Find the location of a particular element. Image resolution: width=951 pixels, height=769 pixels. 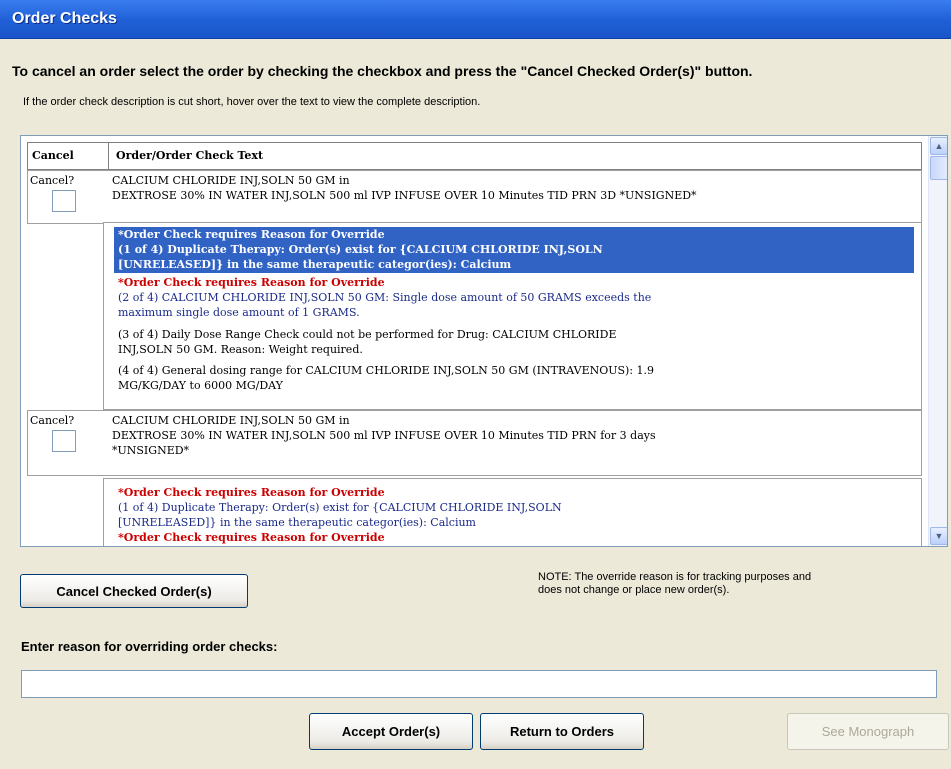

scroll-thumb is located at coordinates (938, 168).